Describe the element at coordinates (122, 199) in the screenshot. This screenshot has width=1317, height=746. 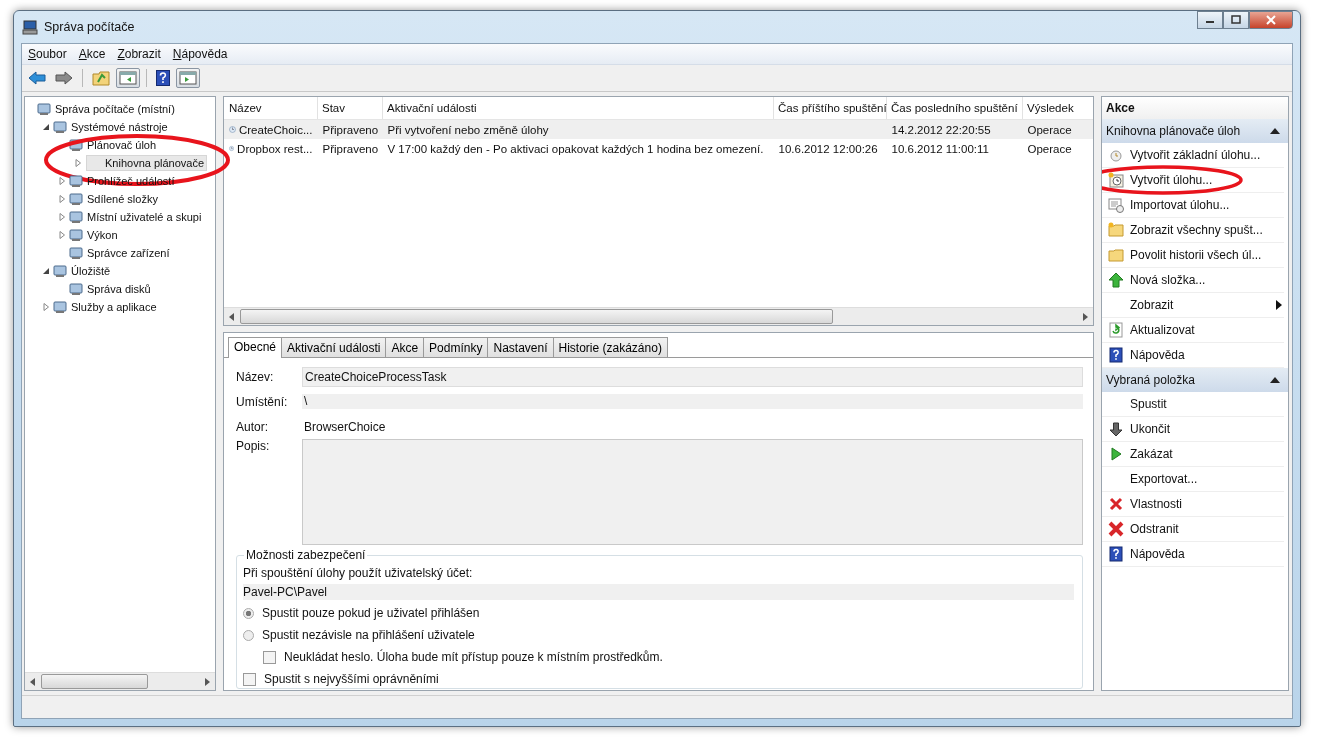
I see `tree-item: Sdílené složky` at that location.